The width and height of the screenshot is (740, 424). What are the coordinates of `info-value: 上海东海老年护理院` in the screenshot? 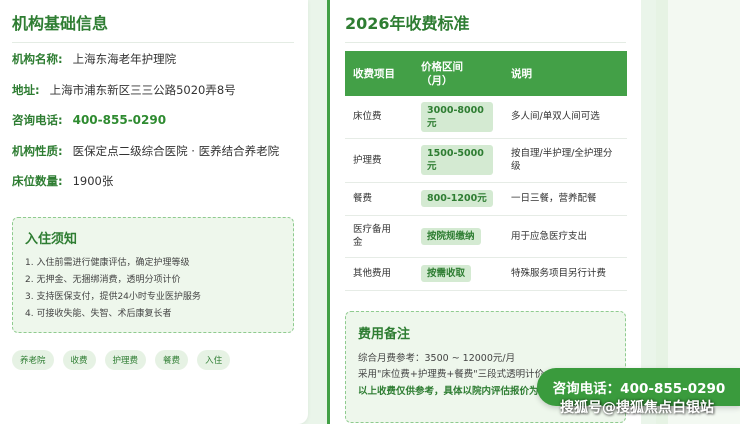 It's located at (124, 59).